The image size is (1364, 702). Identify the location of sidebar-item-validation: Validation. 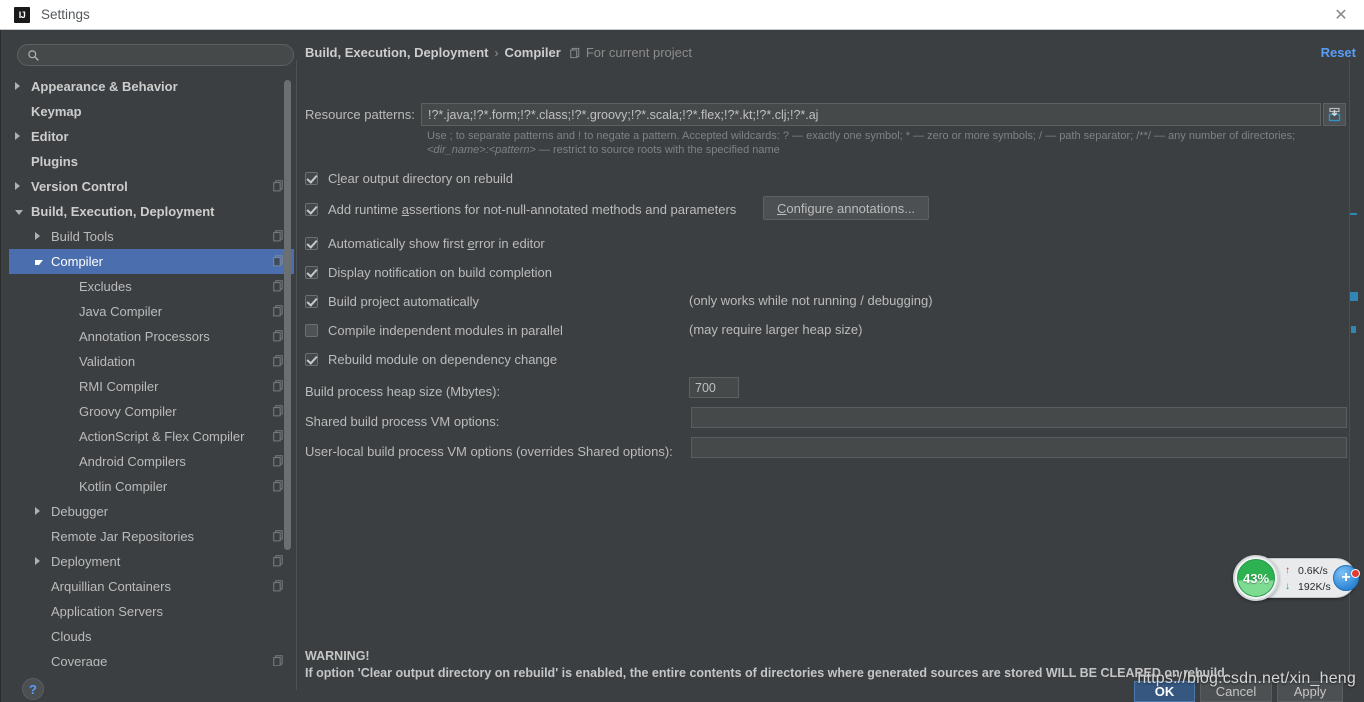
(151, 361).